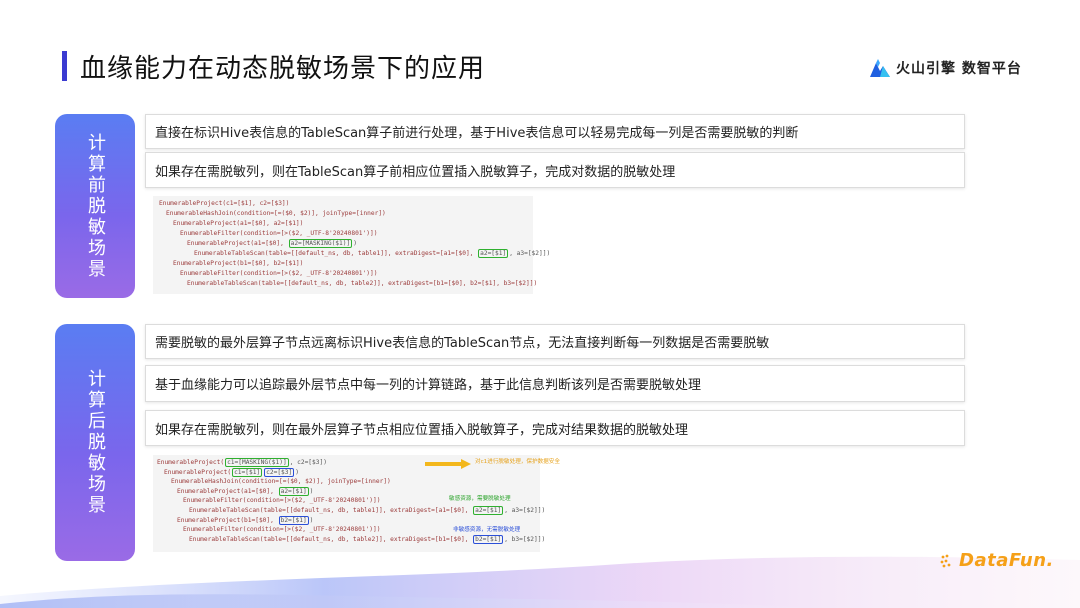  Describe the element at coordinates (247, 472) in the screenshot. I see `sensitive-column-highlight: c1=[$1]` at that location.